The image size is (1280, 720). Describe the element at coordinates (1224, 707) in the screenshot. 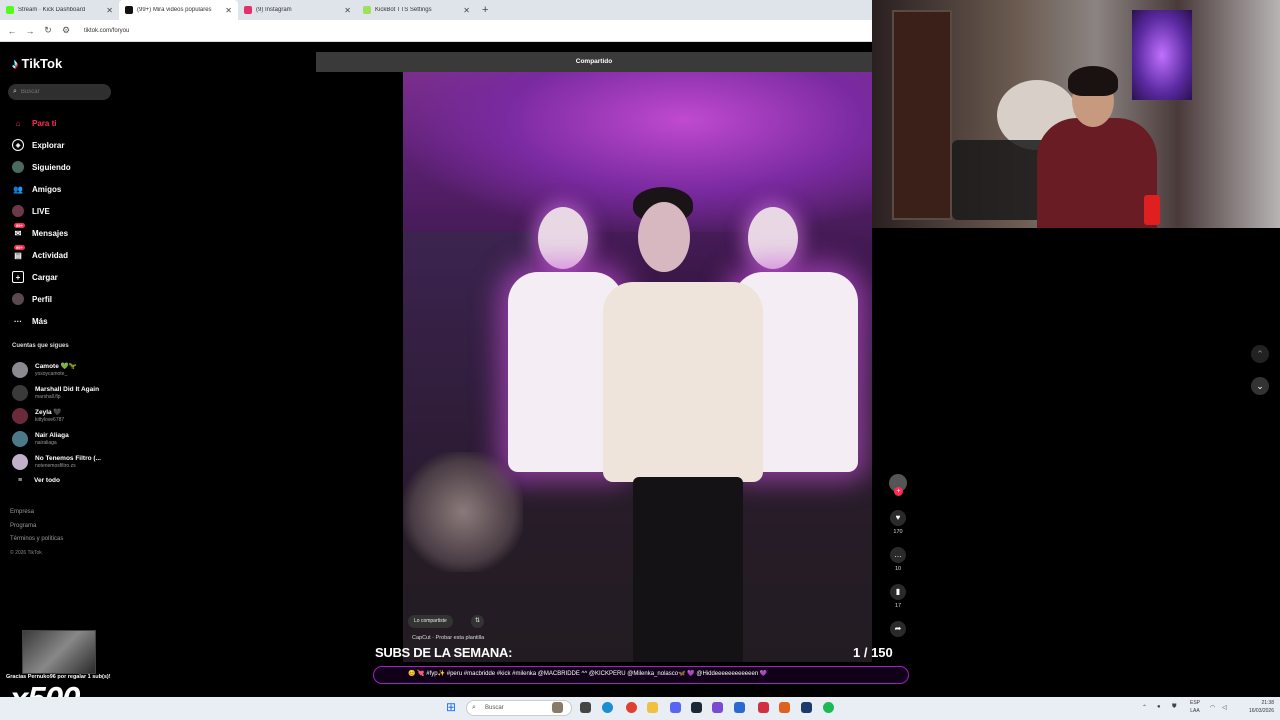

I see `volume-icon: ◁` at that location.